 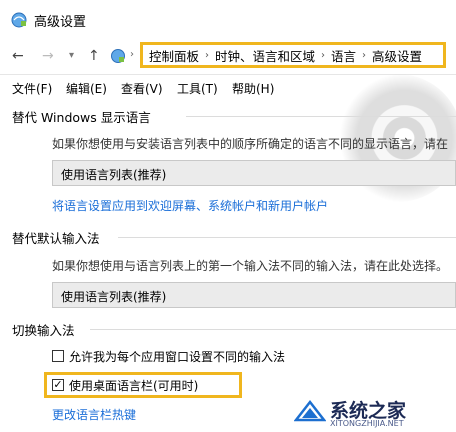 I want to click on desktop-language-bar-option: ✓ 使用桌面语言栏(可用时), so click(x=125, y=385).